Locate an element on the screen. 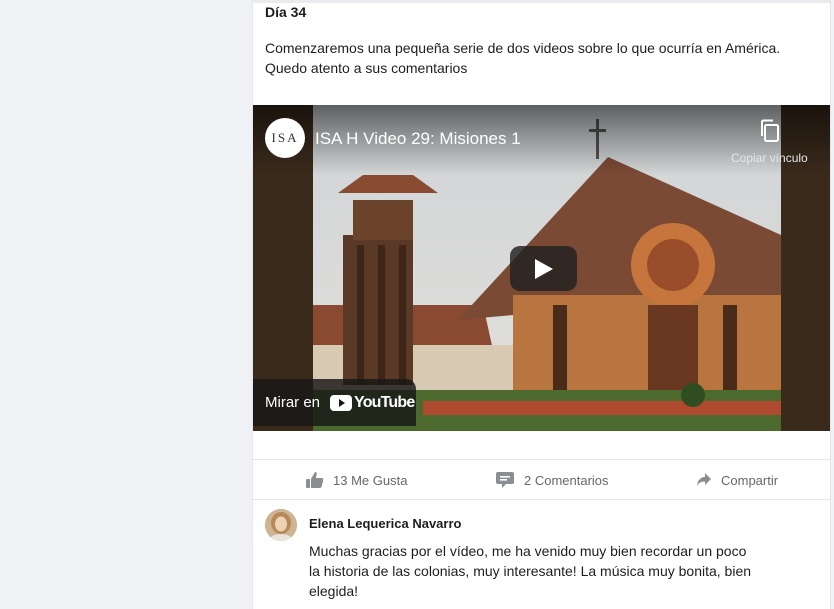 The height and width of the screenshot is (609, 834). card-top-border is located at coordinates (541, 1).